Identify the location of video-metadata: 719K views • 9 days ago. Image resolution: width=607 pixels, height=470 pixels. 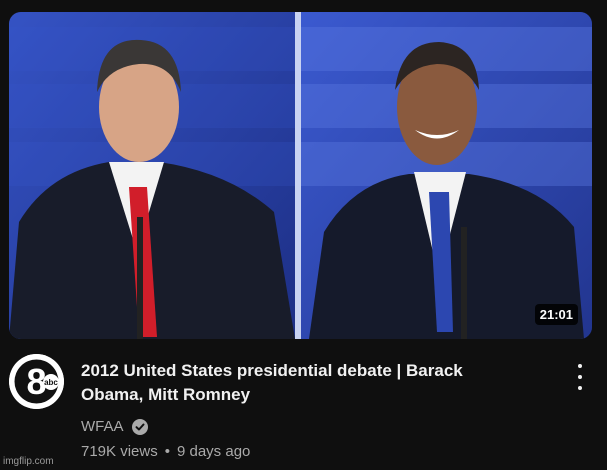
(165, 451).